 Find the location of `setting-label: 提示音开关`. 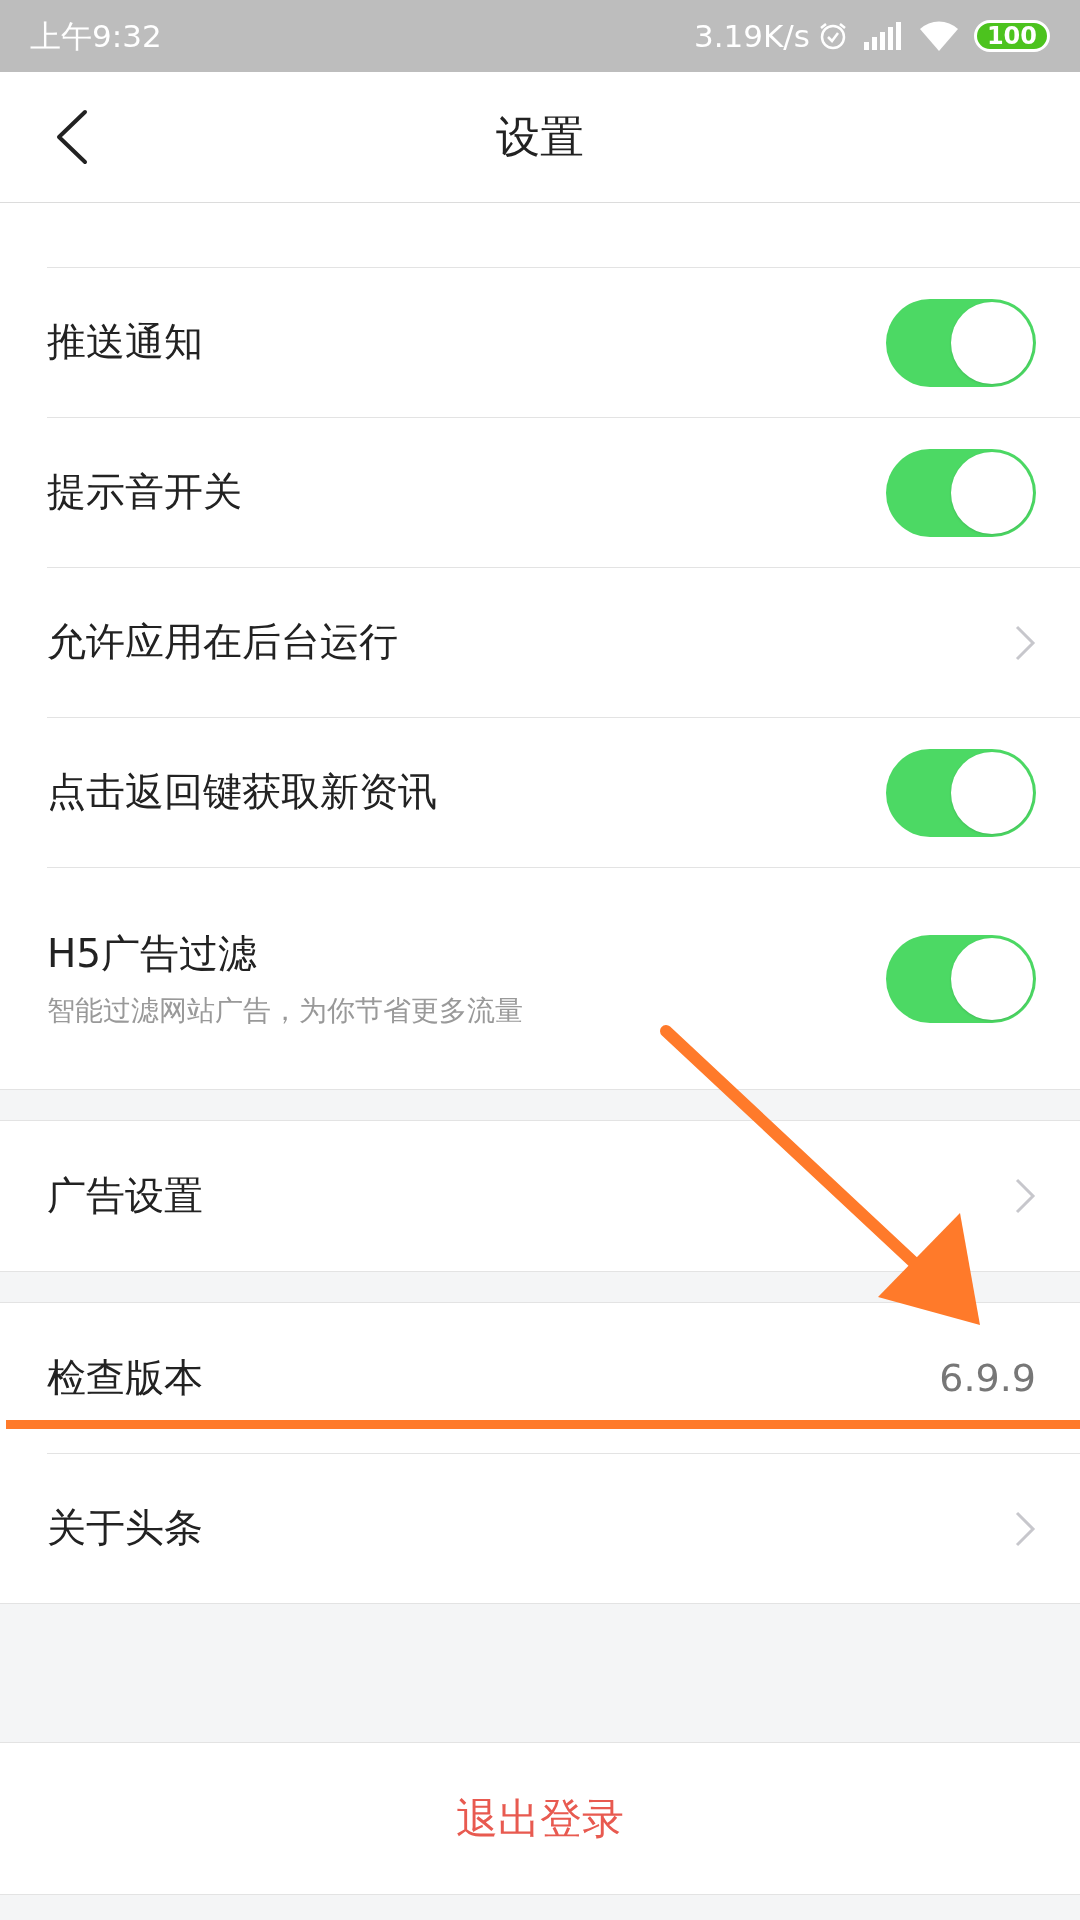

setting-label: 提示音开关 is located at coordinates (466, 492).